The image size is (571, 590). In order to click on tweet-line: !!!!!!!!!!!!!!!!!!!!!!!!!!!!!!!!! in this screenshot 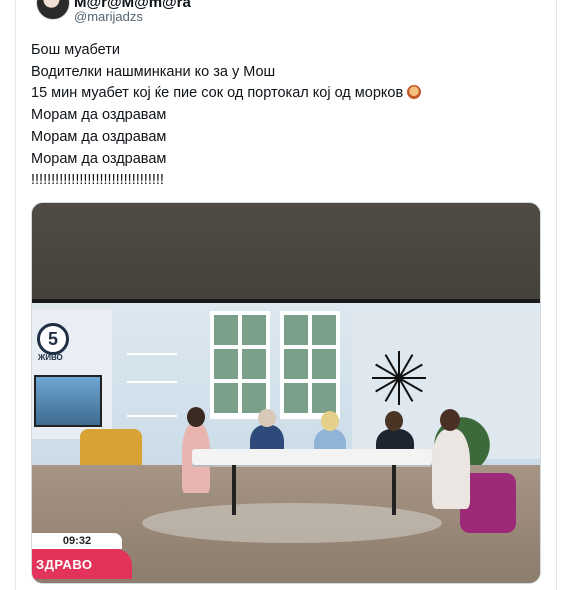, I will do `click(97, 180)`.